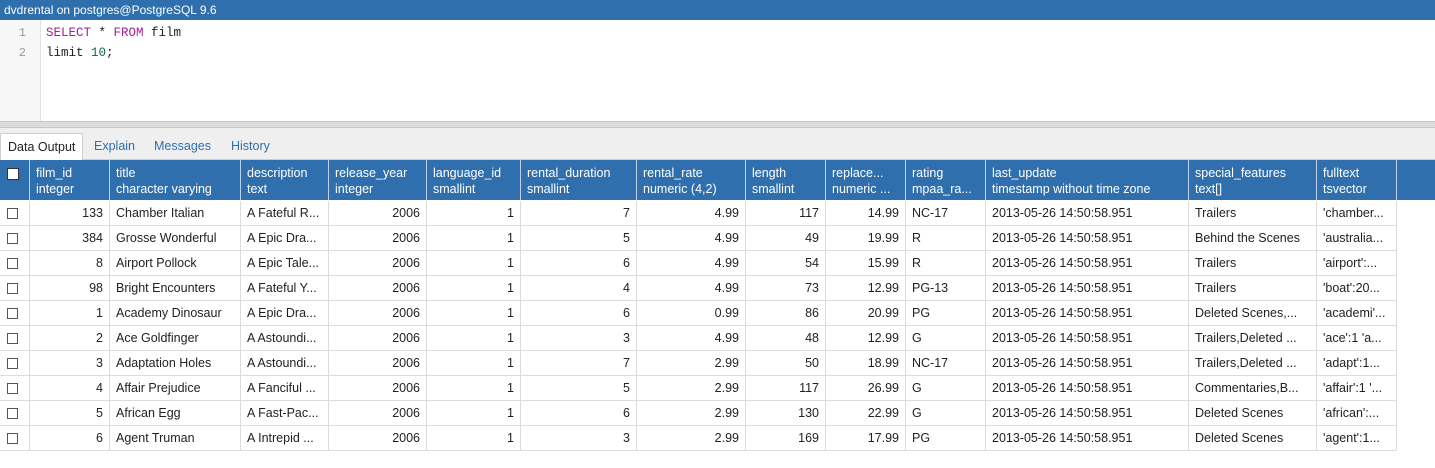 The width and height of the screenshot is (1435, 468). What do you see at coordinates (113, 33) in the screenshot?
I see `code-line-1: SELECT * FROM film` at bounding box center [113, 33].